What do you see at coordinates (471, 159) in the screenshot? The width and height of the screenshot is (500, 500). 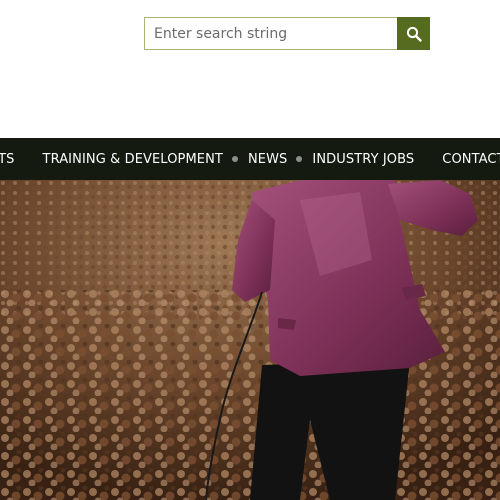 I see `nav-item-contact: CONTACT` at bounding box center [471, 159].